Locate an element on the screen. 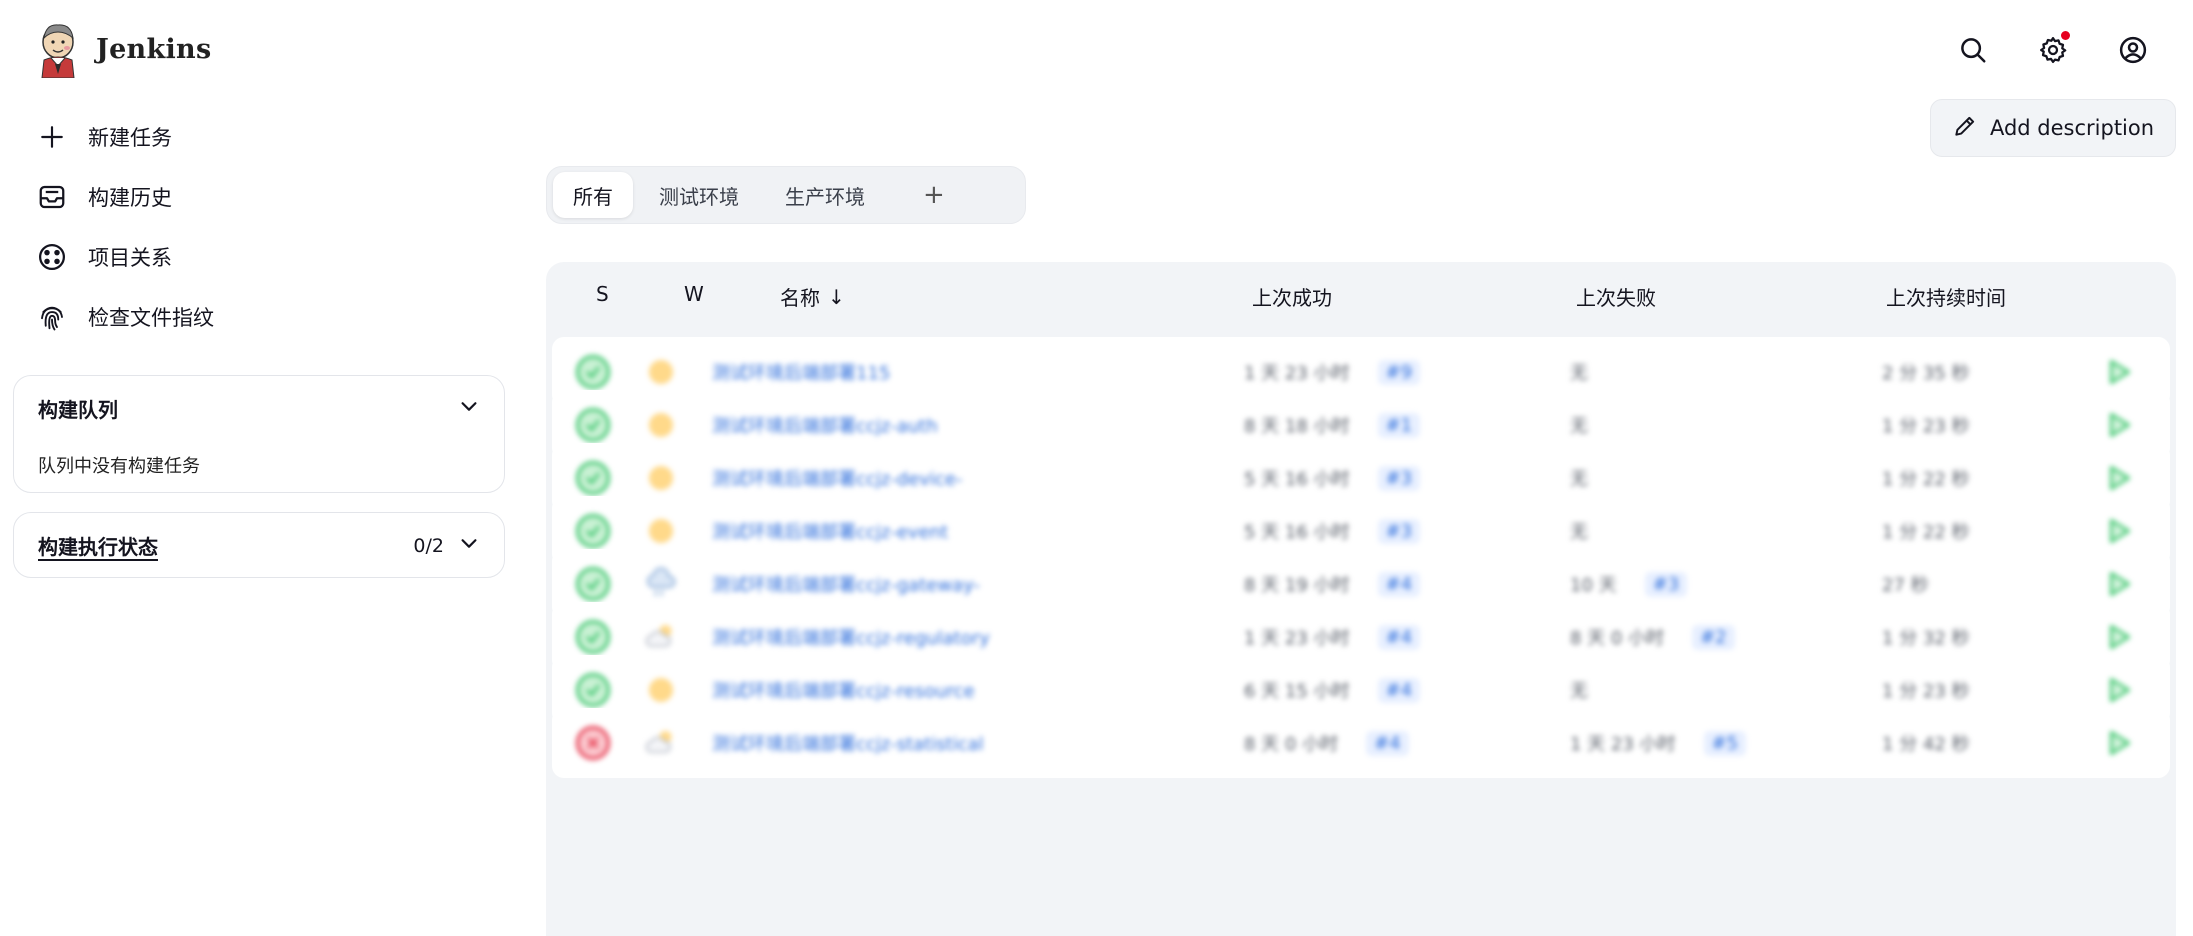 The image size is (2193, 936). executor-status-header: 构建执行状态 0/2 is located at coordinates (259, 545).